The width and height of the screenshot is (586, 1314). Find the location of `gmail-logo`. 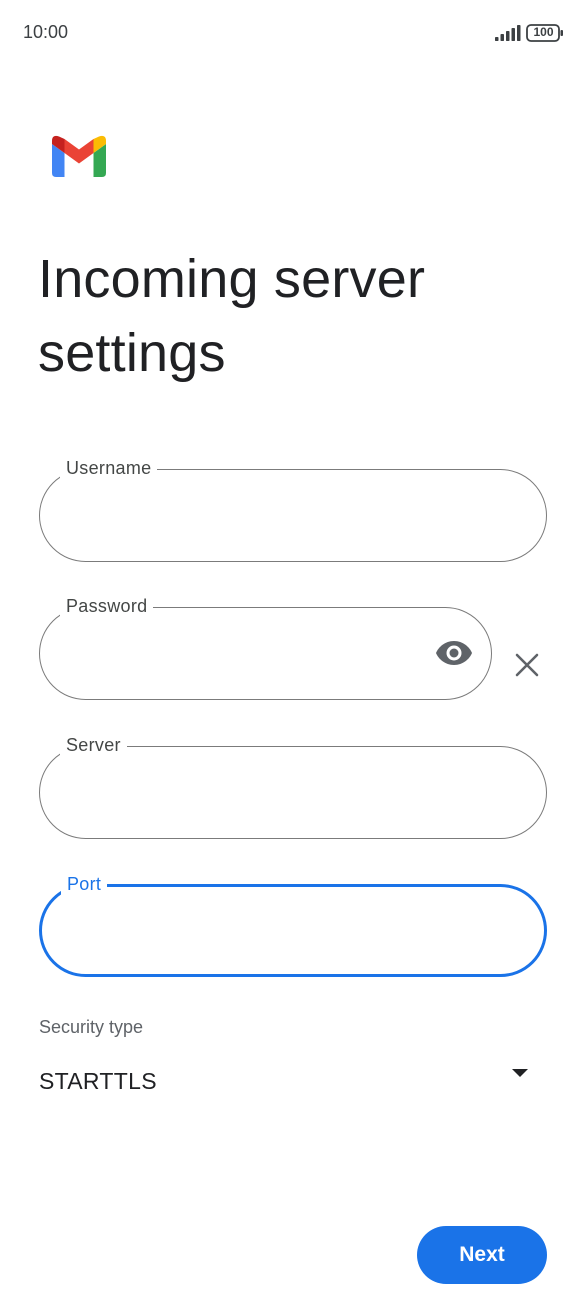

gmail-logo is located at coordinates (79, 156).